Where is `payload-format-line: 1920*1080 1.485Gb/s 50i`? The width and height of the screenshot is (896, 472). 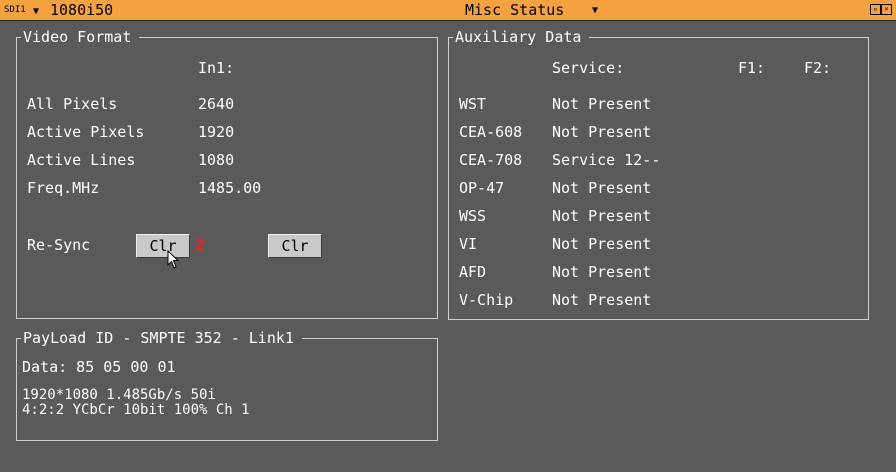
payload-format-line: 1920*1080 1.485Gb/s 50i is located at coordinates (119, 395).